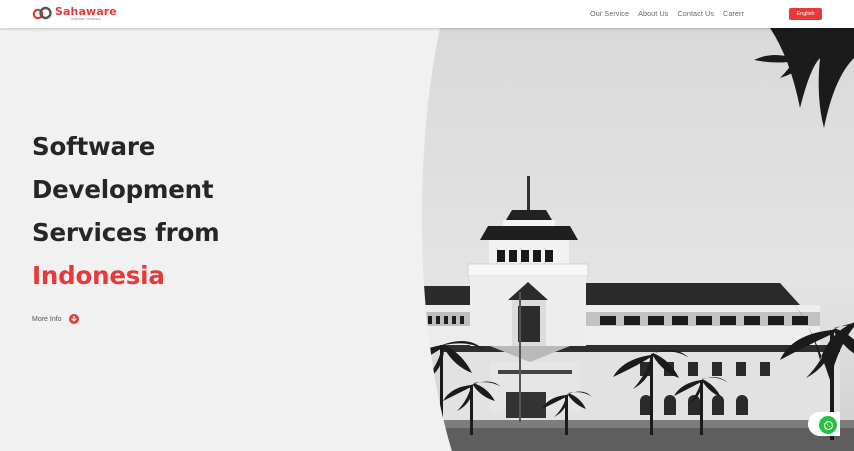 This screenshot has width=854, height=451. I want to click on brand-tagline: Software Company, so click(86, 19).